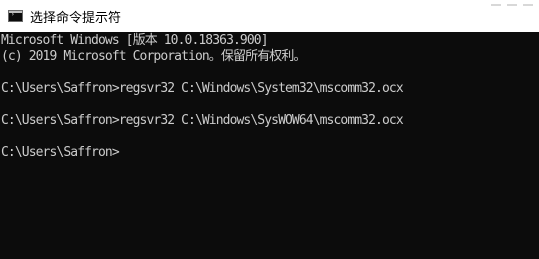  What do you see at coordinates (496, 5) in the screenshot?
I see `minimize-button` at bounding box center [496, 5].